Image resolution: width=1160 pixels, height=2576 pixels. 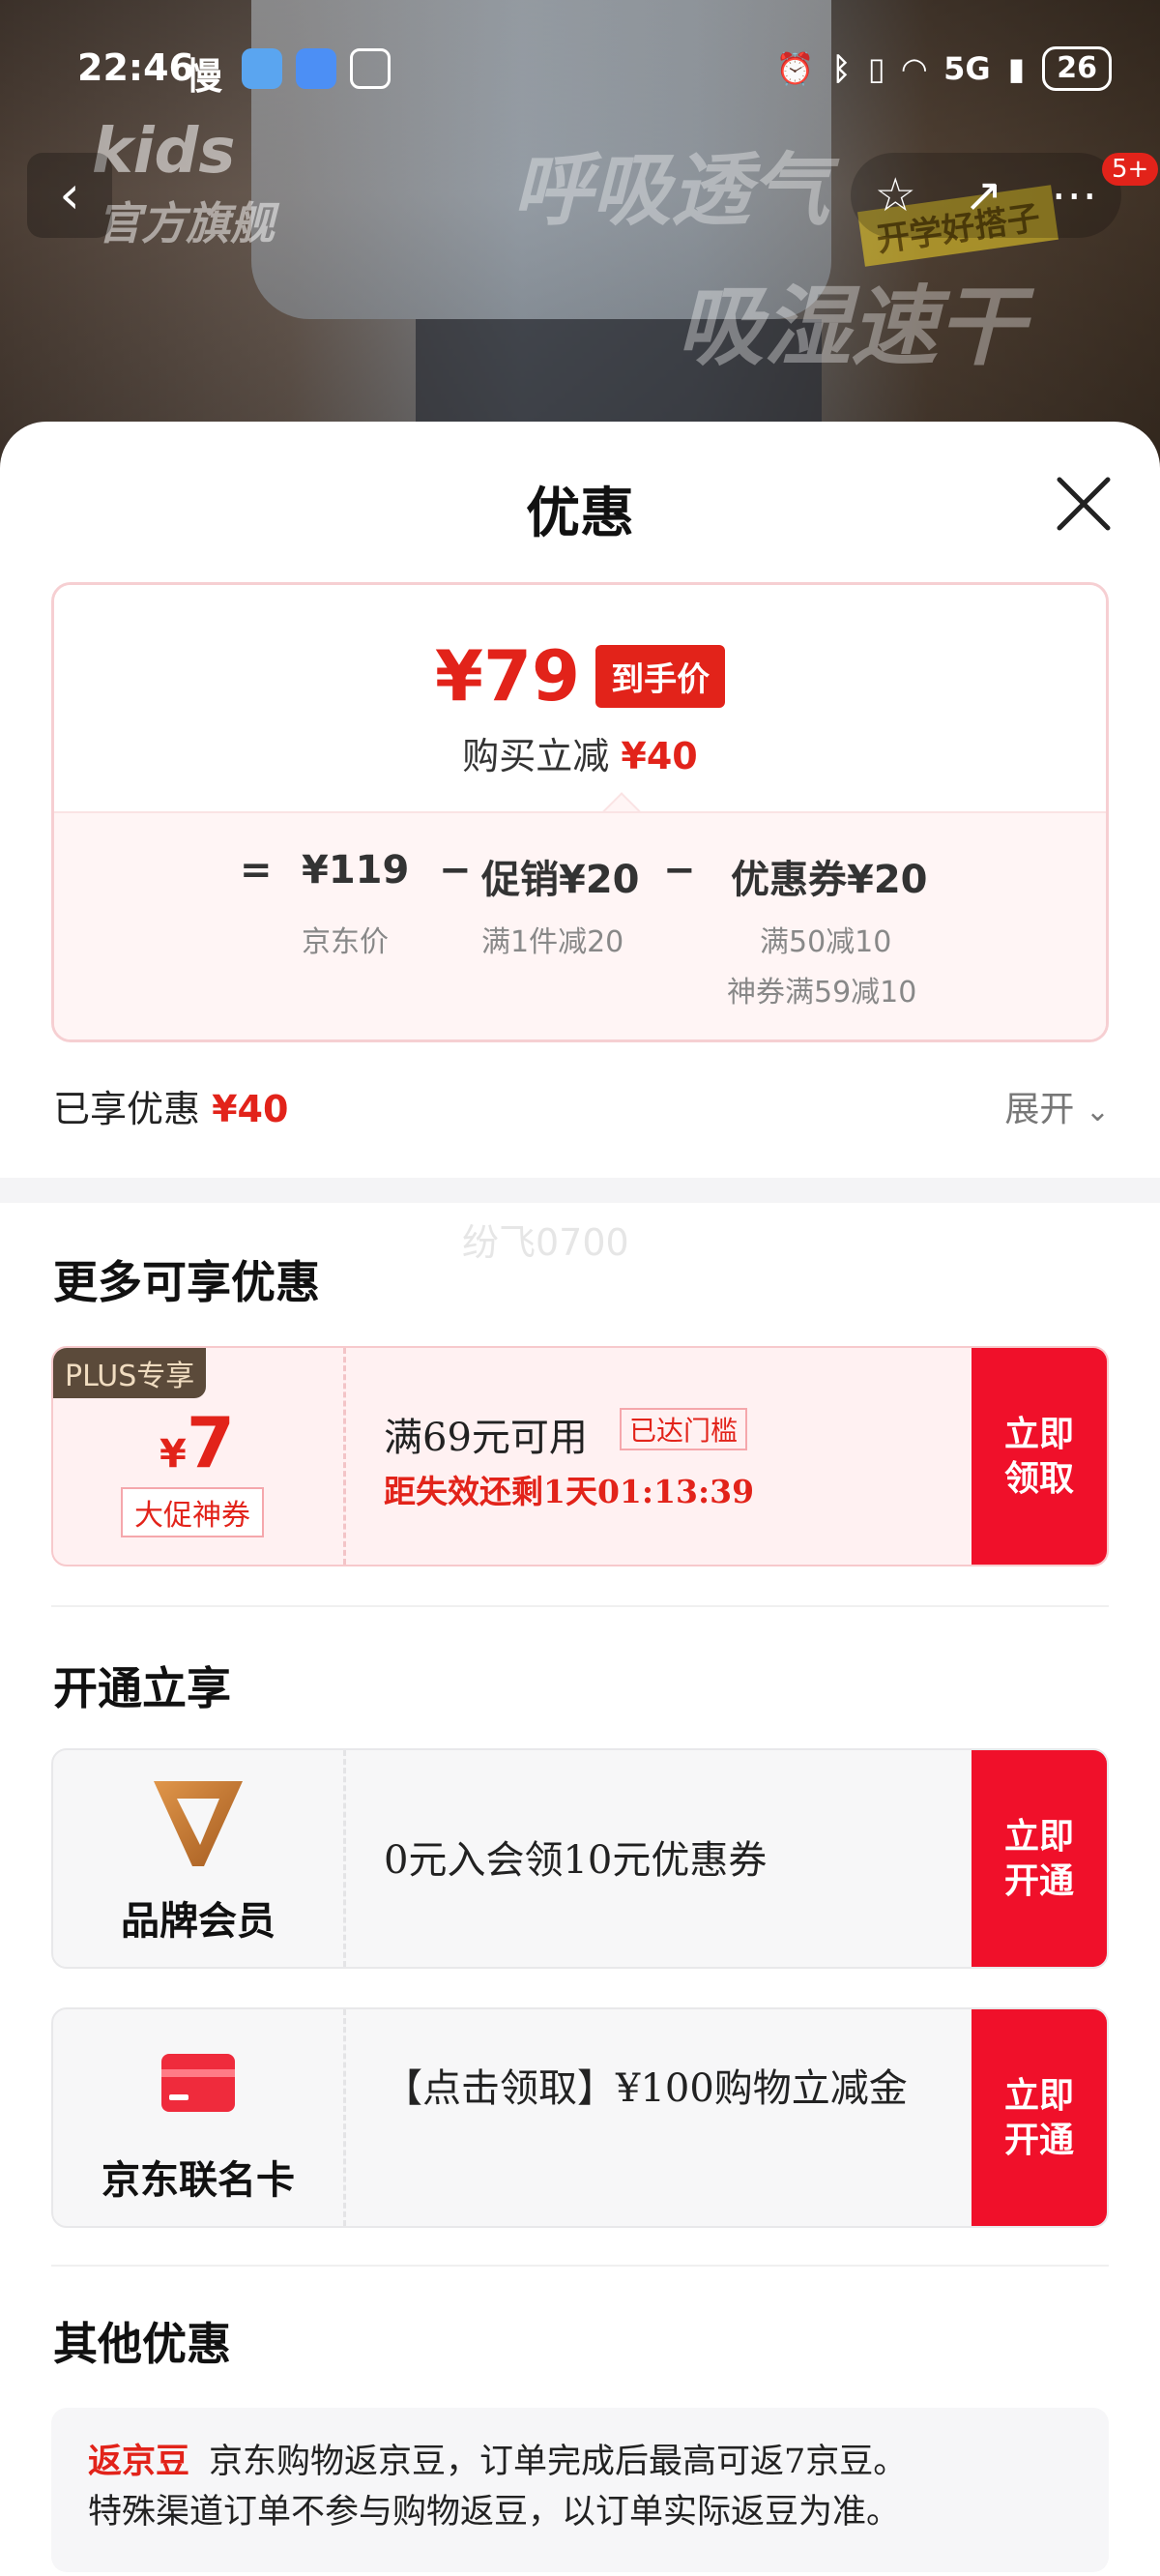 I want to click on formula-equals: =, so click(x=256, y=870).